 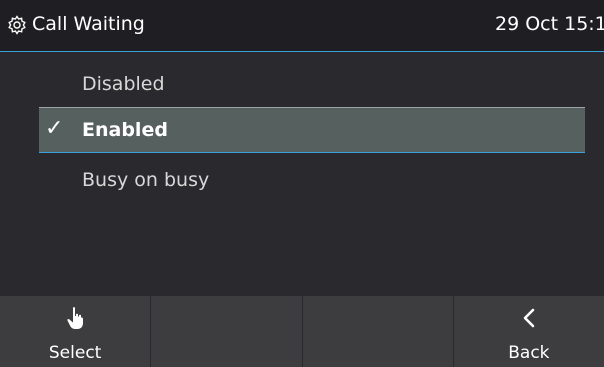 I want to click on page-title: Call Waiting, so click(x=88, y=24).